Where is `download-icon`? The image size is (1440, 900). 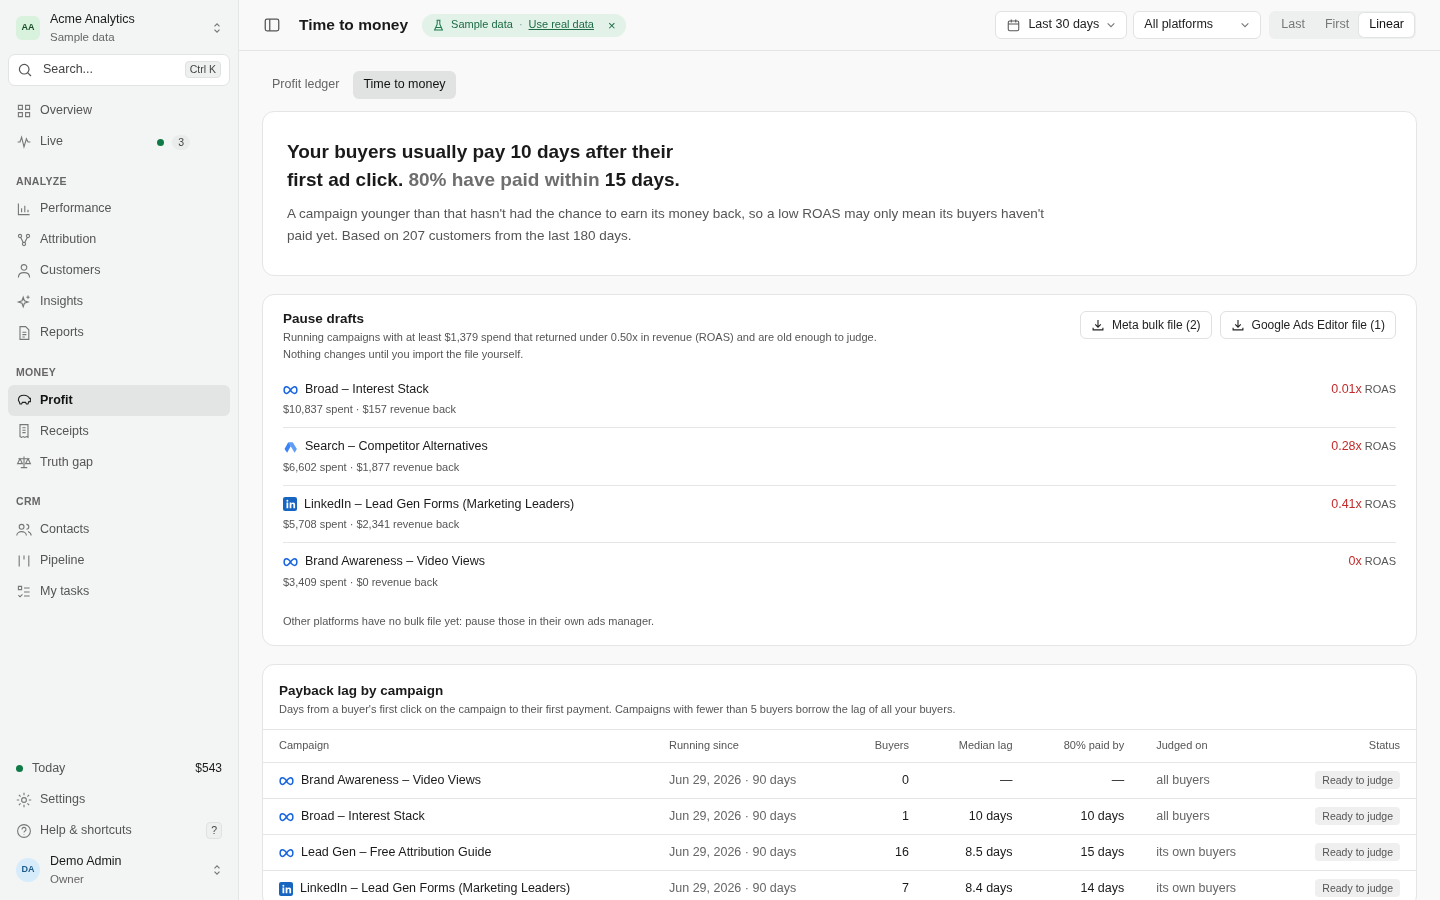 download-icon is located at coordinates (1097, 325).